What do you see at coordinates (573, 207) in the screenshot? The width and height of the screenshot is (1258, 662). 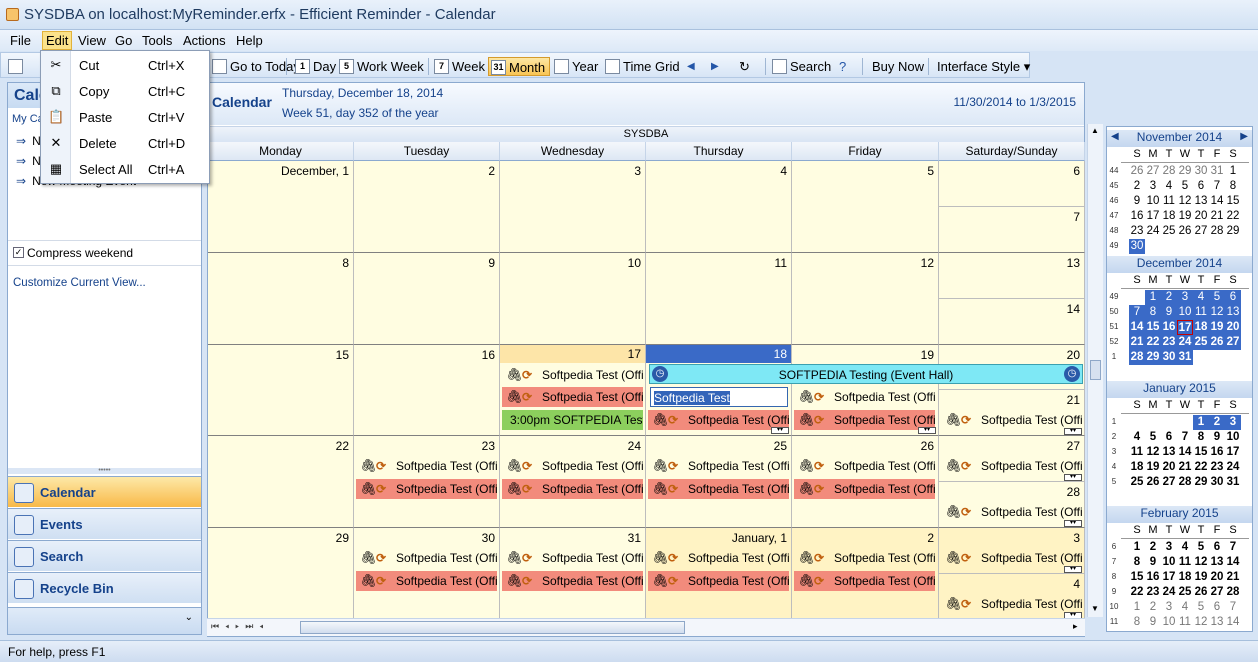 I see `day-cell: 3` at bounding box center [573, 207].